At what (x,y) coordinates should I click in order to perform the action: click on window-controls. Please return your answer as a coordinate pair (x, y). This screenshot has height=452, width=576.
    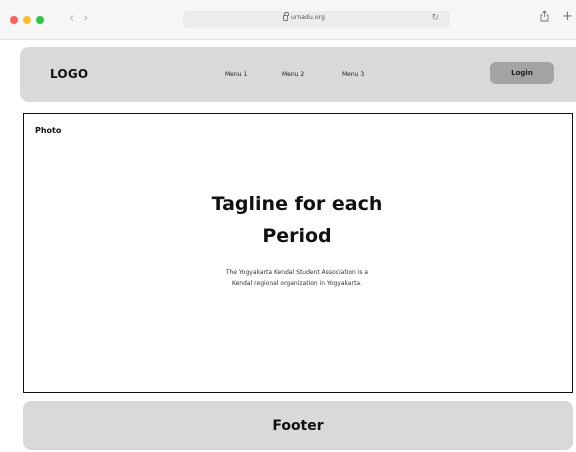
    Looking at the image, I should click on (27, 20).